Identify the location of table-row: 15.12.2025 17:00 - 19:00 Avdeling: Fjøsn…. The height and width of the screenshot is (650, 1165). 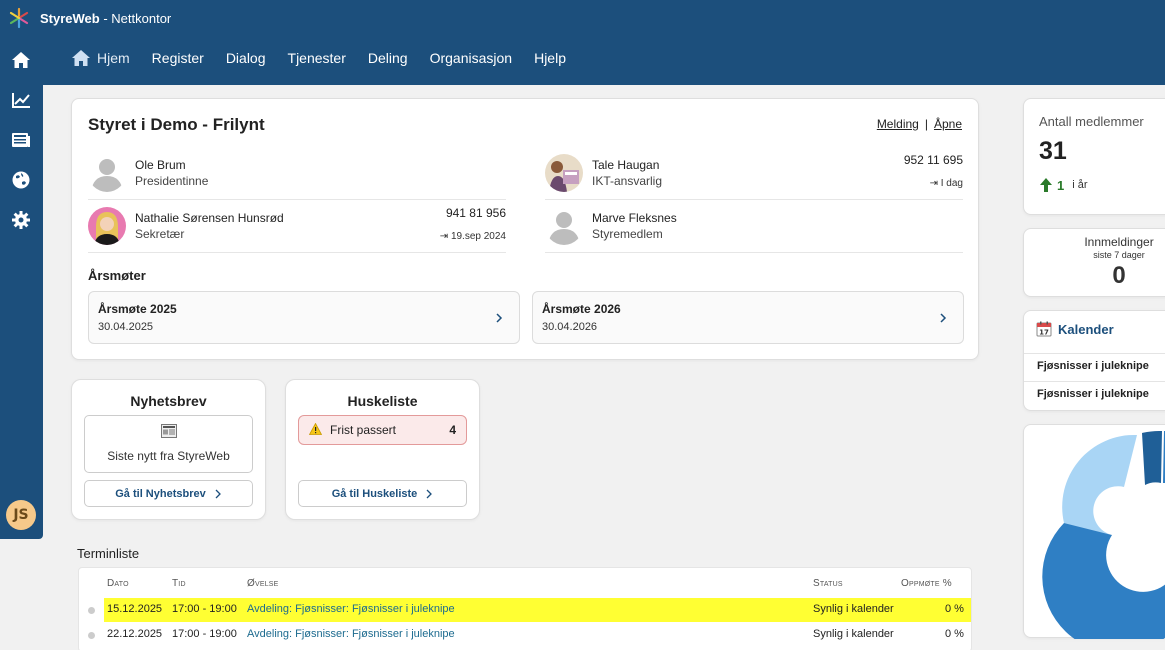
(525, 610).